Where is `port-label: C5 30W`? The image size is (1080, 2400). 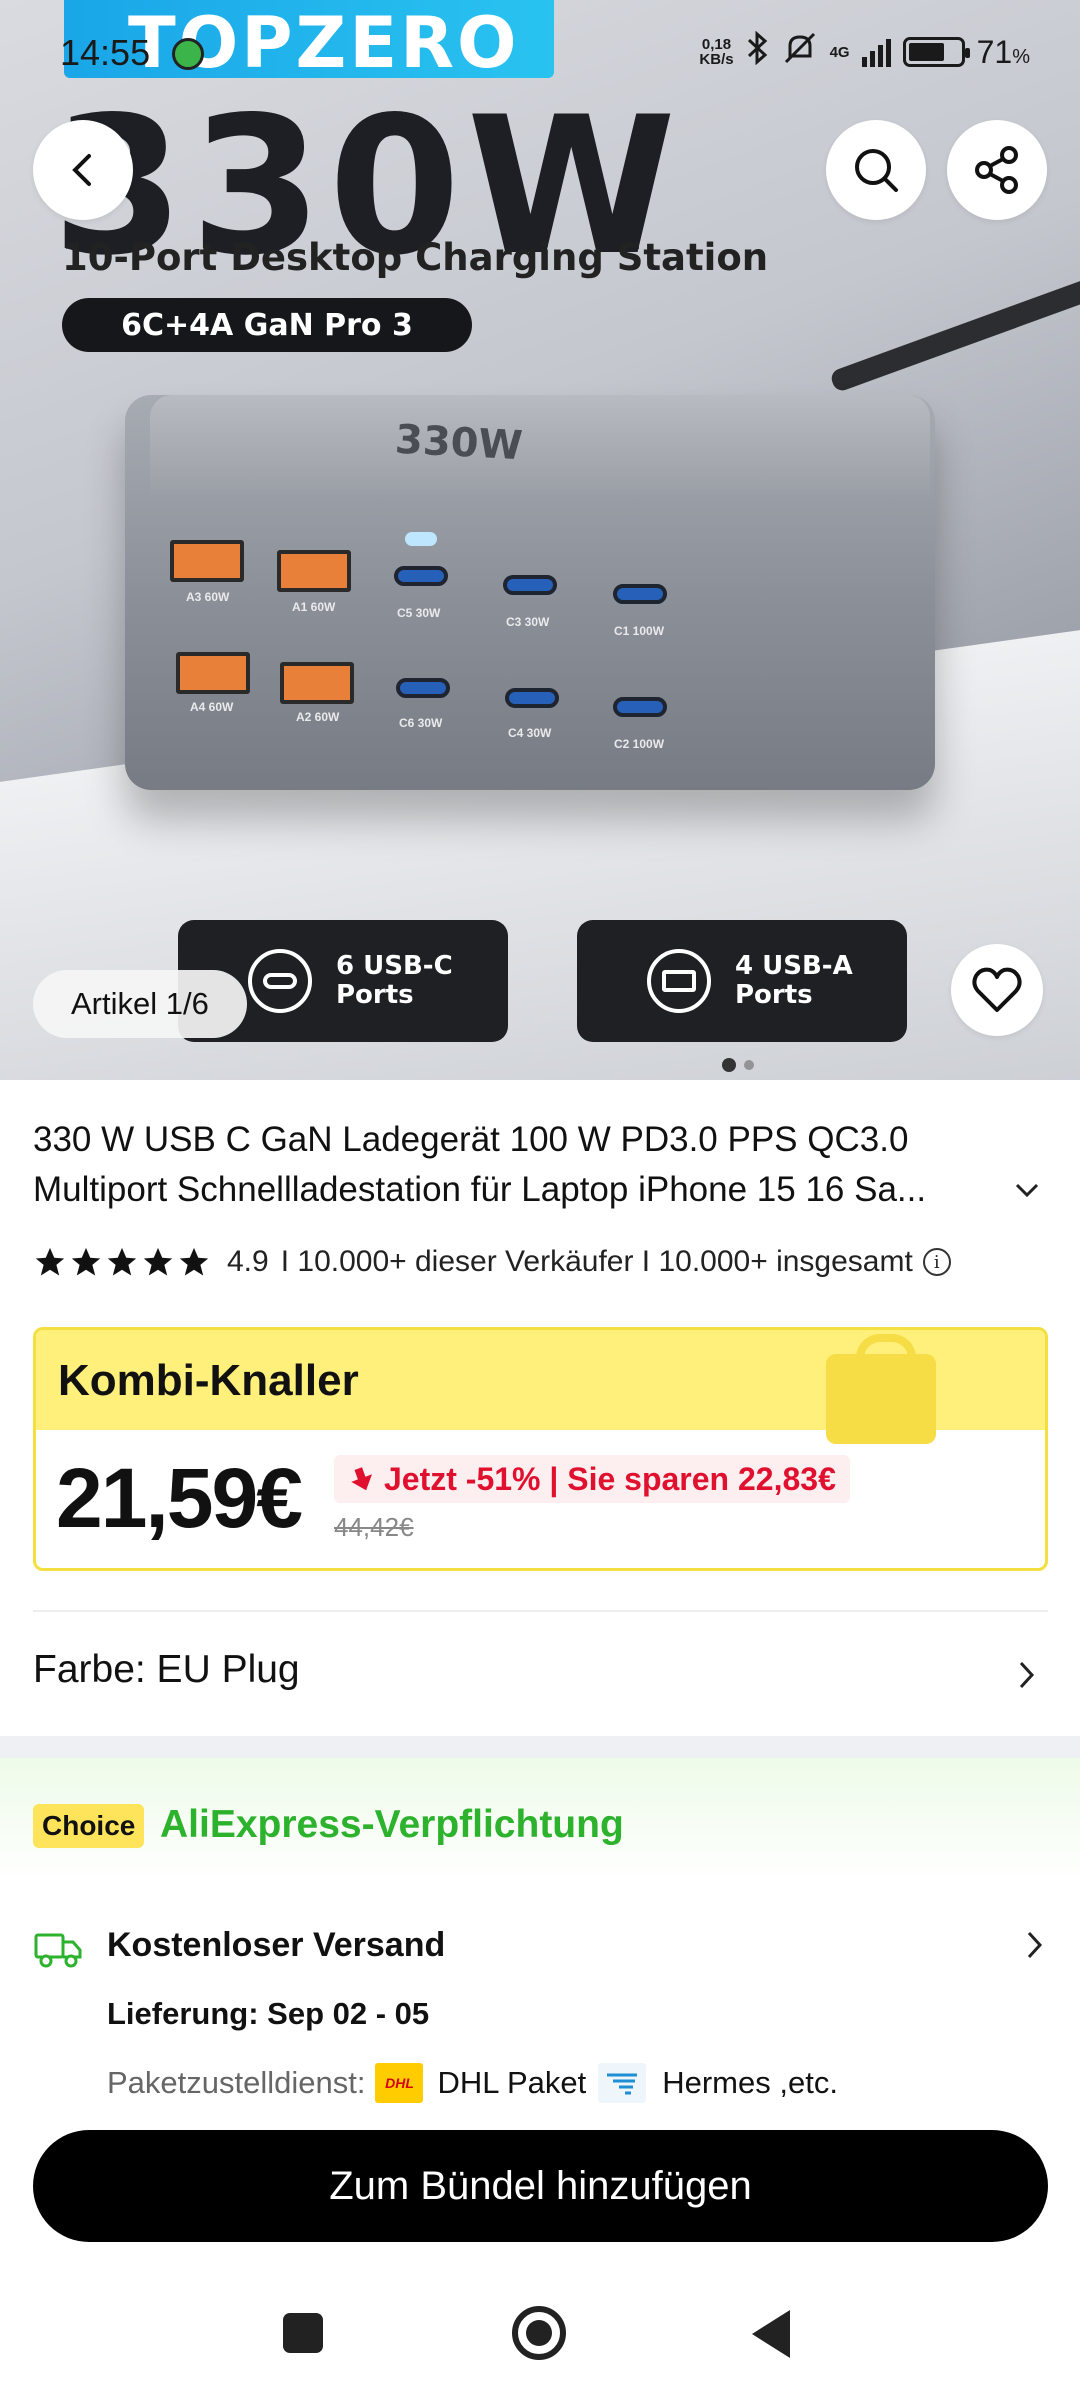 port-label: C5 30W is located at coordinates (419, 613).